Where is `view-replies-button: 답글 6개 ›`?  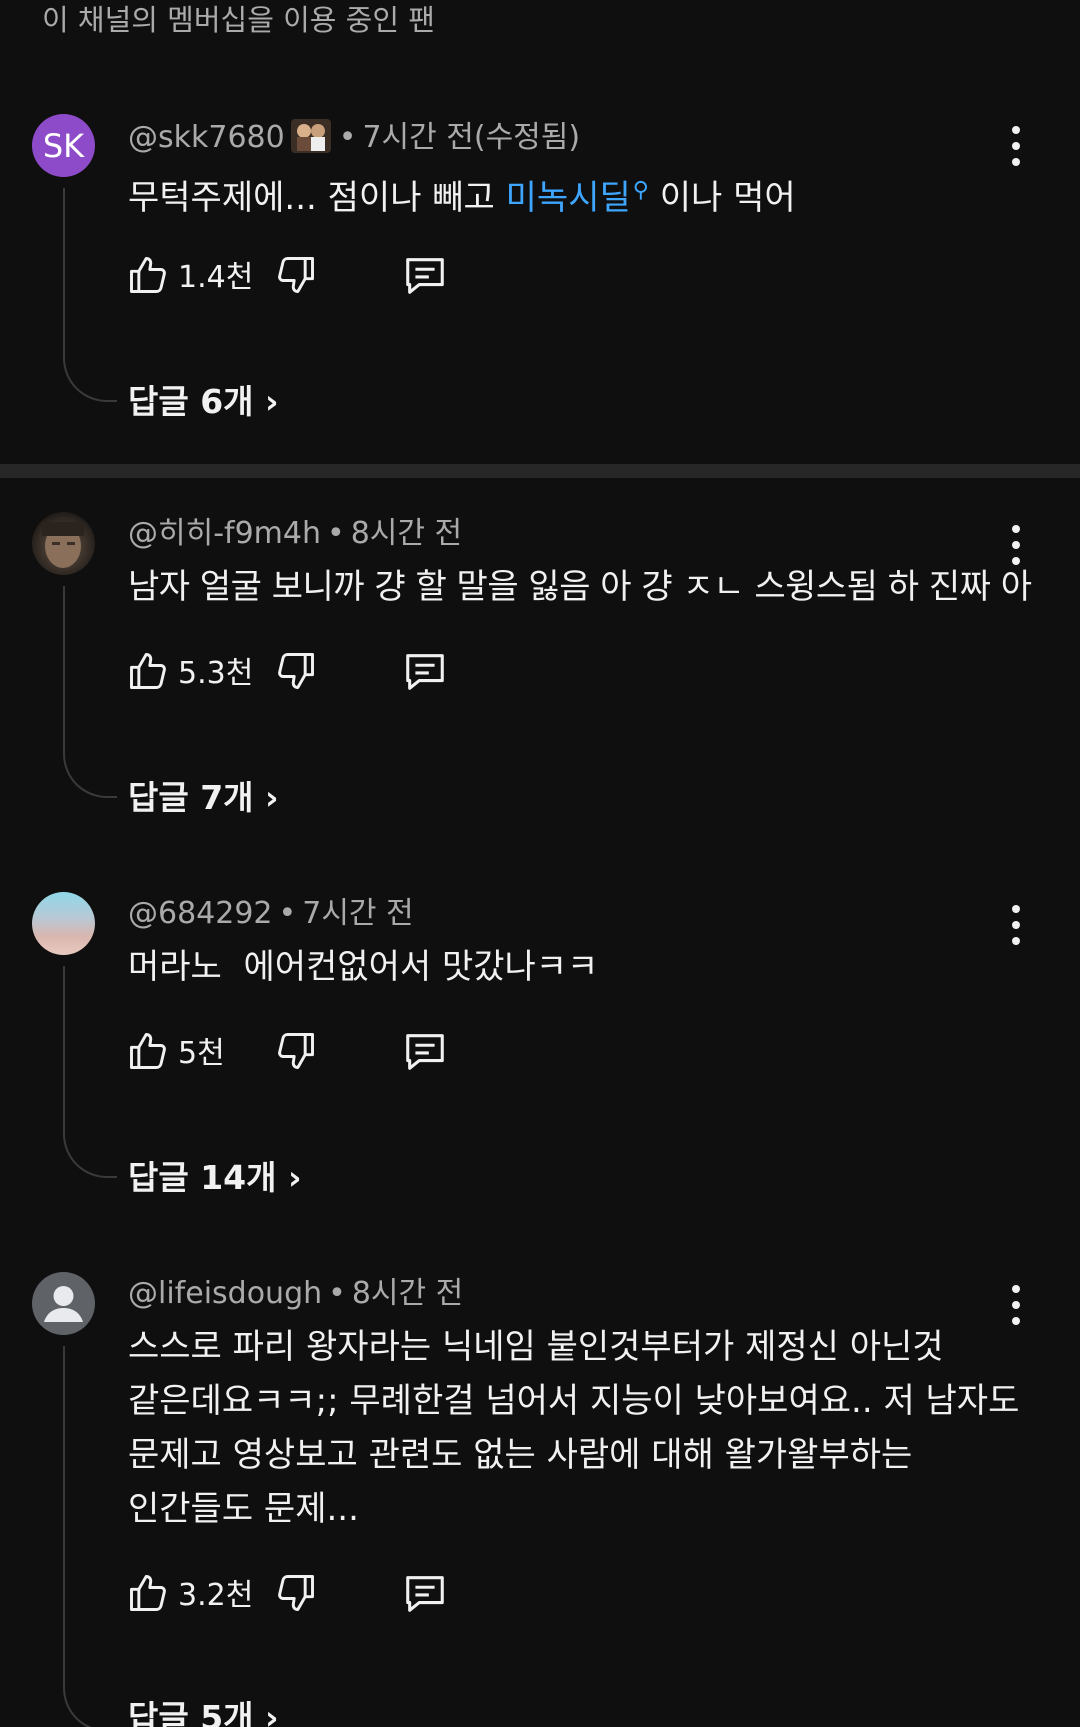 view-replies-button: 답글 6개 › is located at coordinates (203, 402).